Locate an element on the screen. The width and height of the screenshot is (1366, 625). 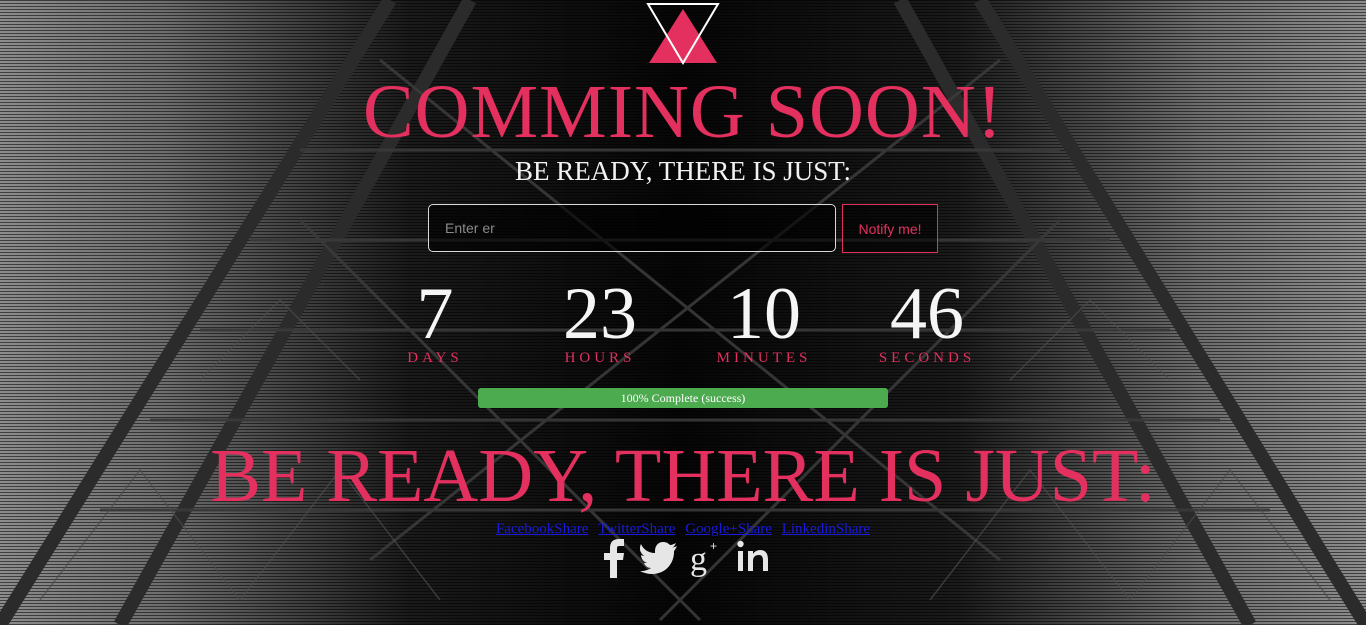
progress-track: 100% Complete (success) is located at coordinates (683, 398).